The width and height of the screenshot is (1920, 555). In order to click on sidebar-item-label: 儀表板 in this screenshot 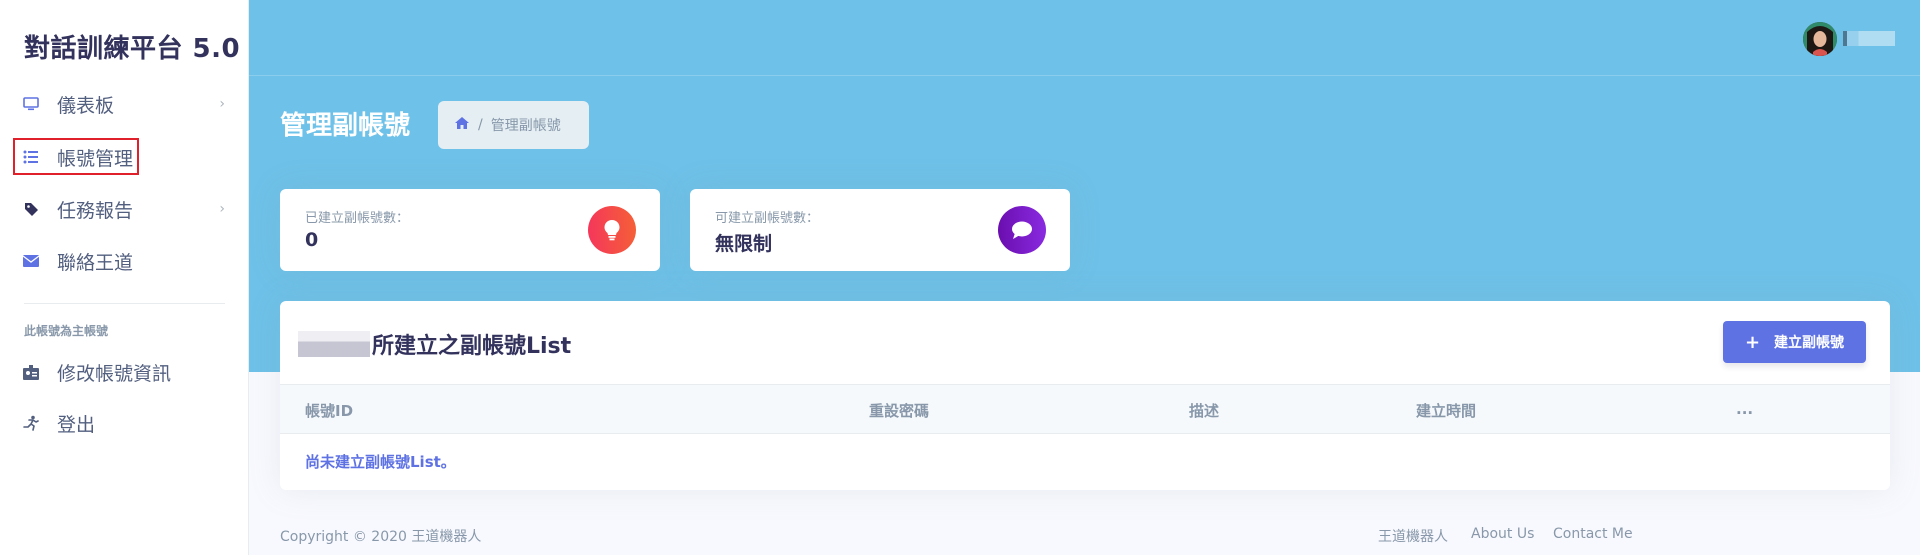, I will do `click(86, 105)`.